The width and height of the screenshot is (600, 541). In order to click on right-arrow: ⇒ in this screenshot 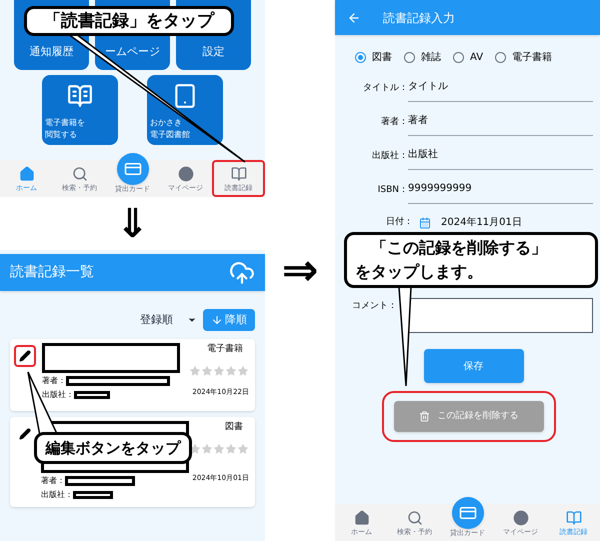, I will do `click(300, 270)`.